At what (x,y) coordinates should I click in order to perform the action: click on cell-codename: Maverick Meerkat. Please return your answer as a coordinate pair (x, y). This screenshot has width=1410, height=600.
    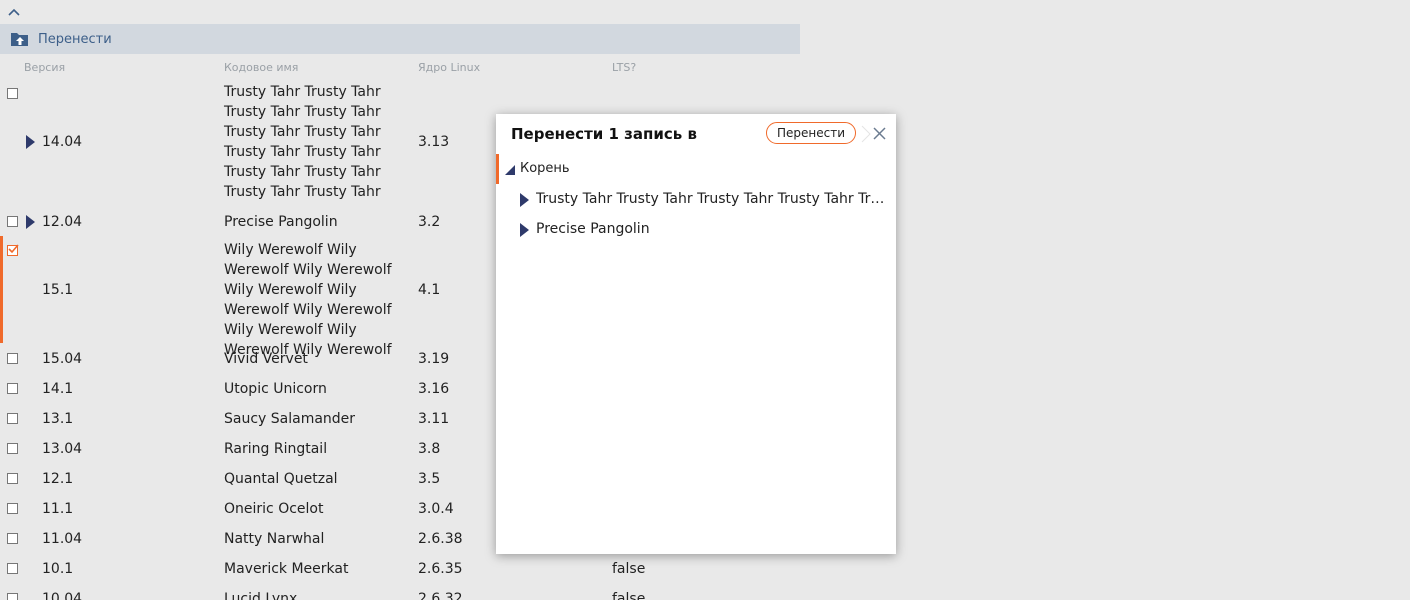
    Looking at the image, I should click on (286, 569).